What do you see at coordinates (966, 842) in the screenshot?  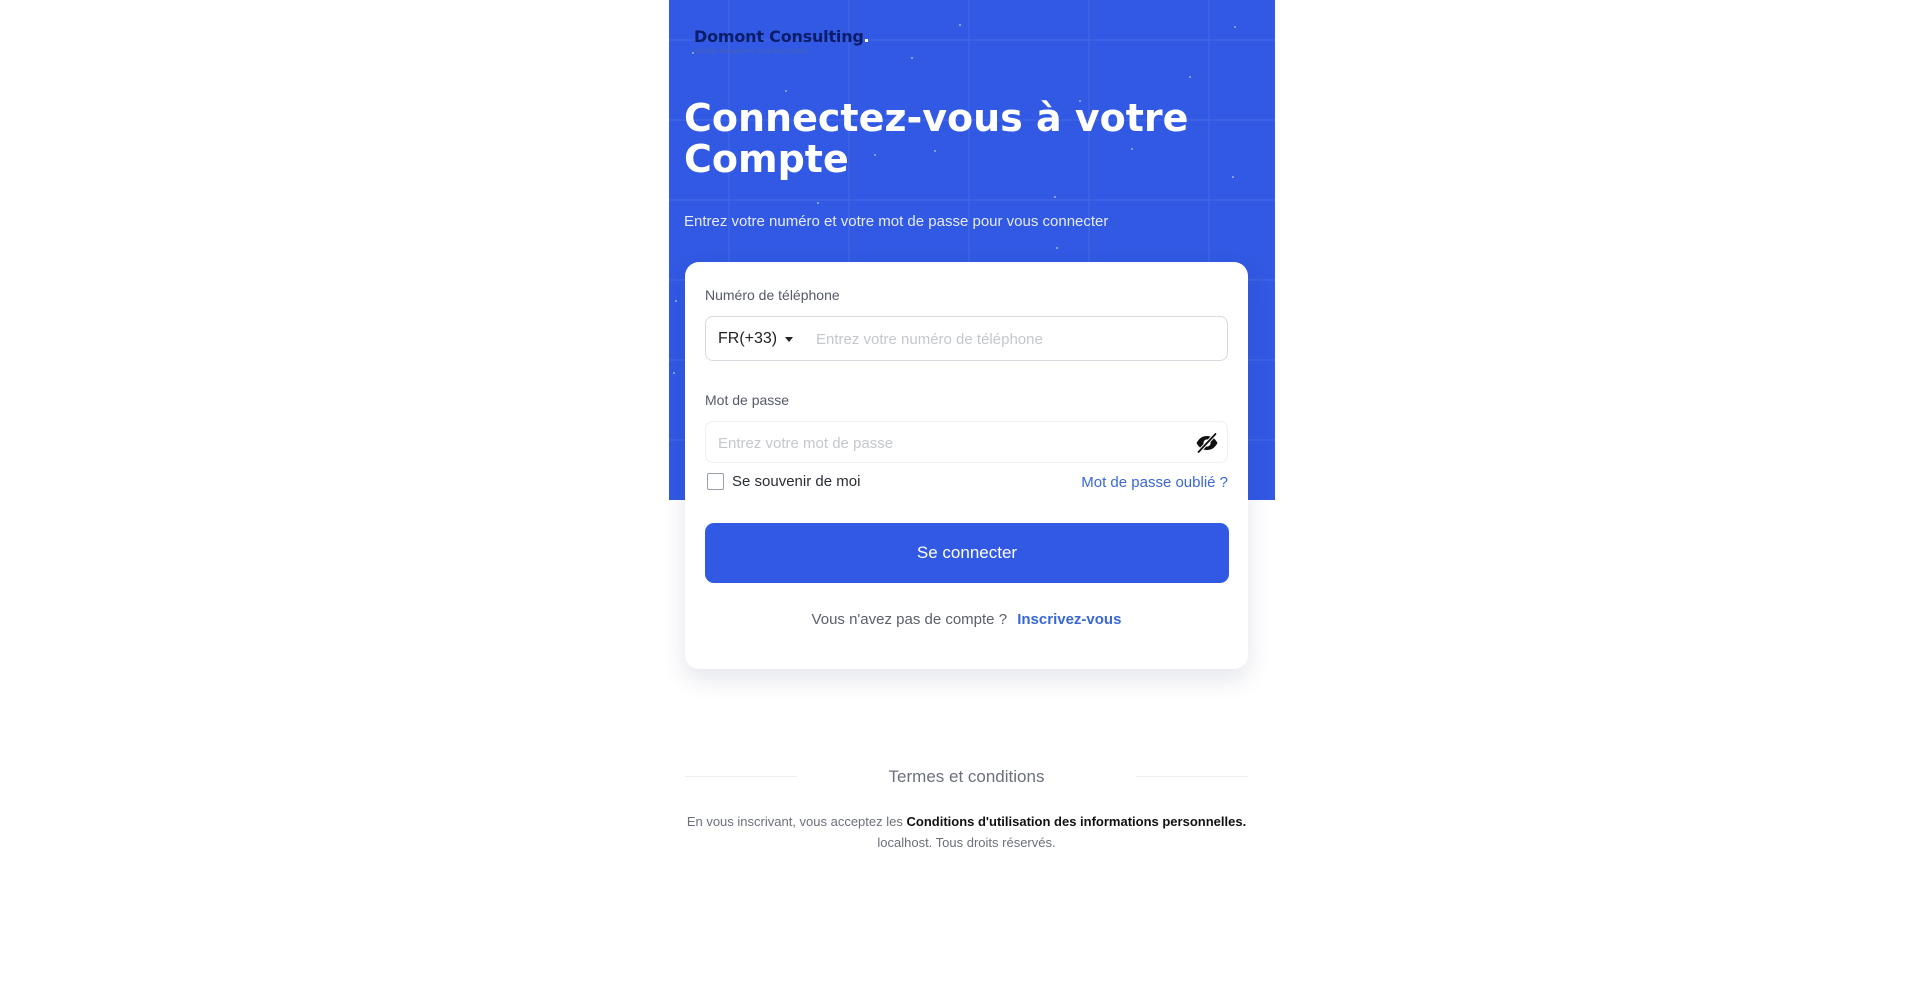 I see `copyright: localhost. Tous droits réservés.` at bounding box center [966, 842].